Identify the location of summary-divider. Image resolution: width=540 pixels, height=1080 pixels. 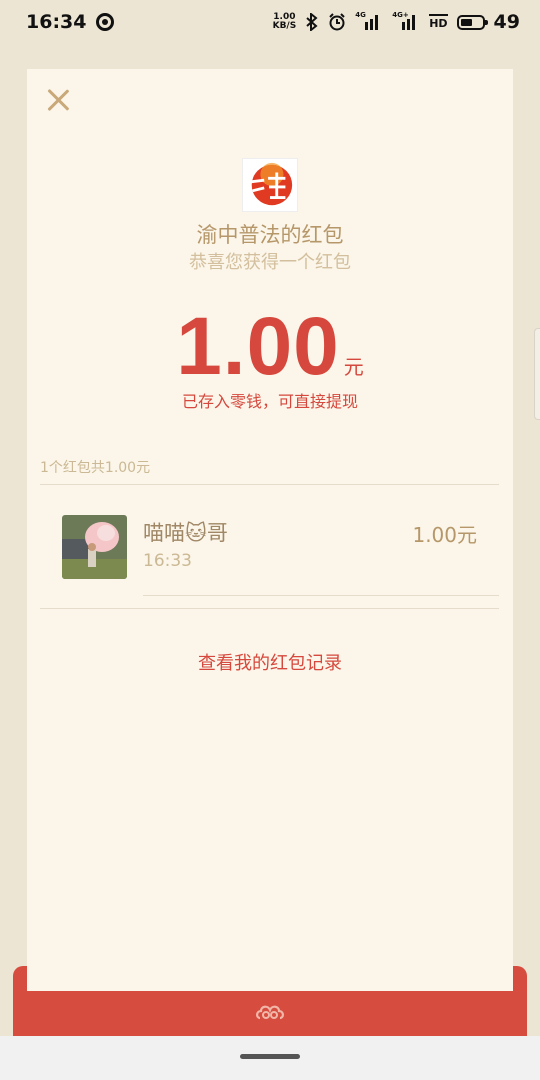
(269, 484).